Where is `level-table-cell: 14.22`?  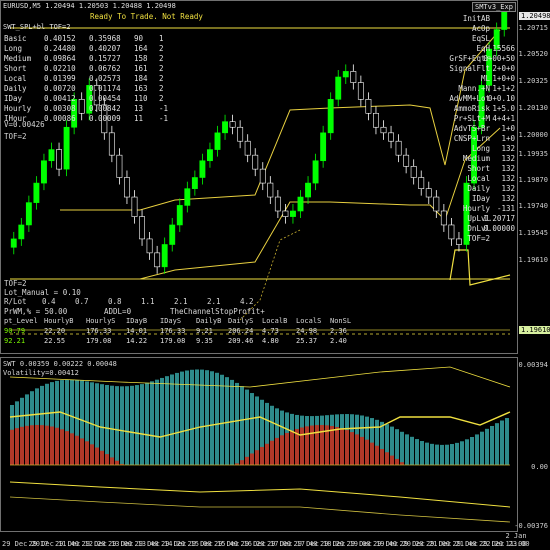 level-table-cell: 14.22 is located at coordinates (137, 341).